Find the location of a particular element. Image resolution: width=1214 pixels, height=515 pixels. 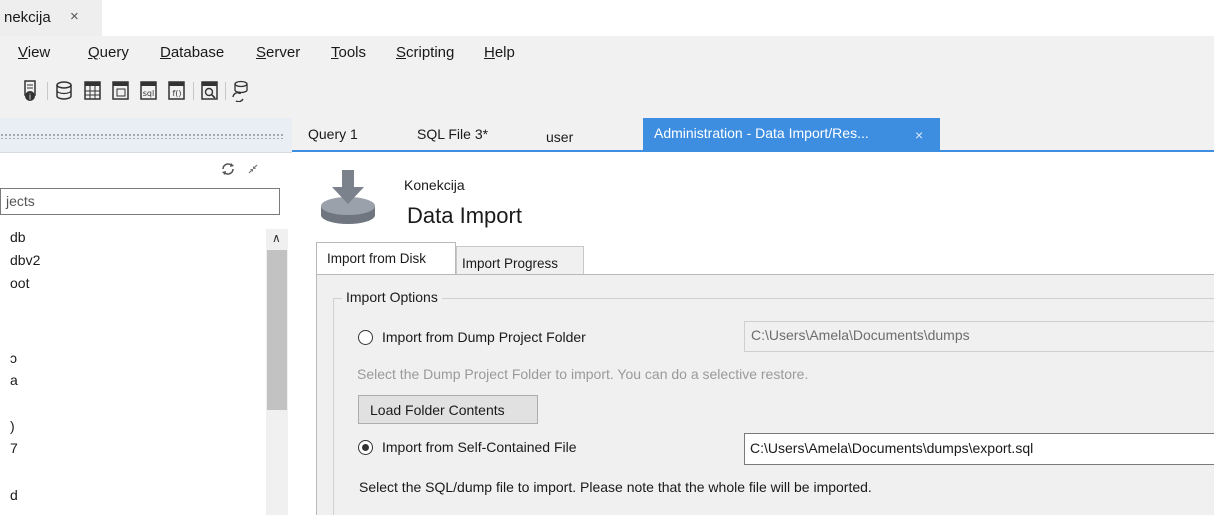

load-folder-contents-label: Load Folder Contents is located at coordinates (437, 410).